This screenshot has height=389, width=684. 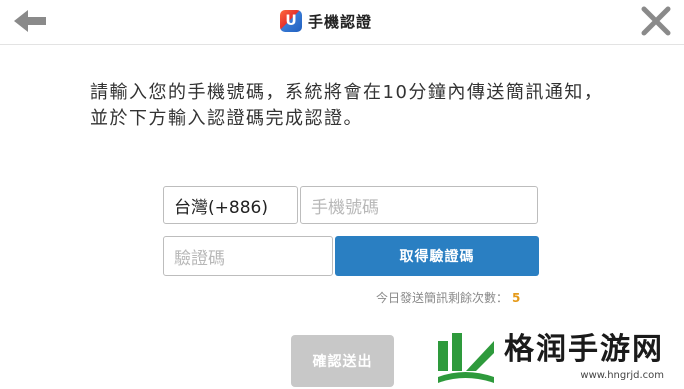 I want to click on watermark: 格润手游网 www.hngrjd.com, so click(x=558, y=356).